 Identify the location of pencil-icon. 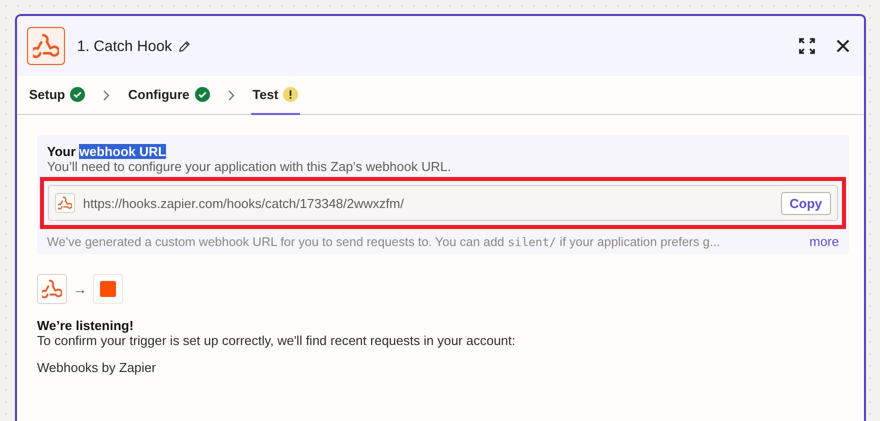
(185, 46).